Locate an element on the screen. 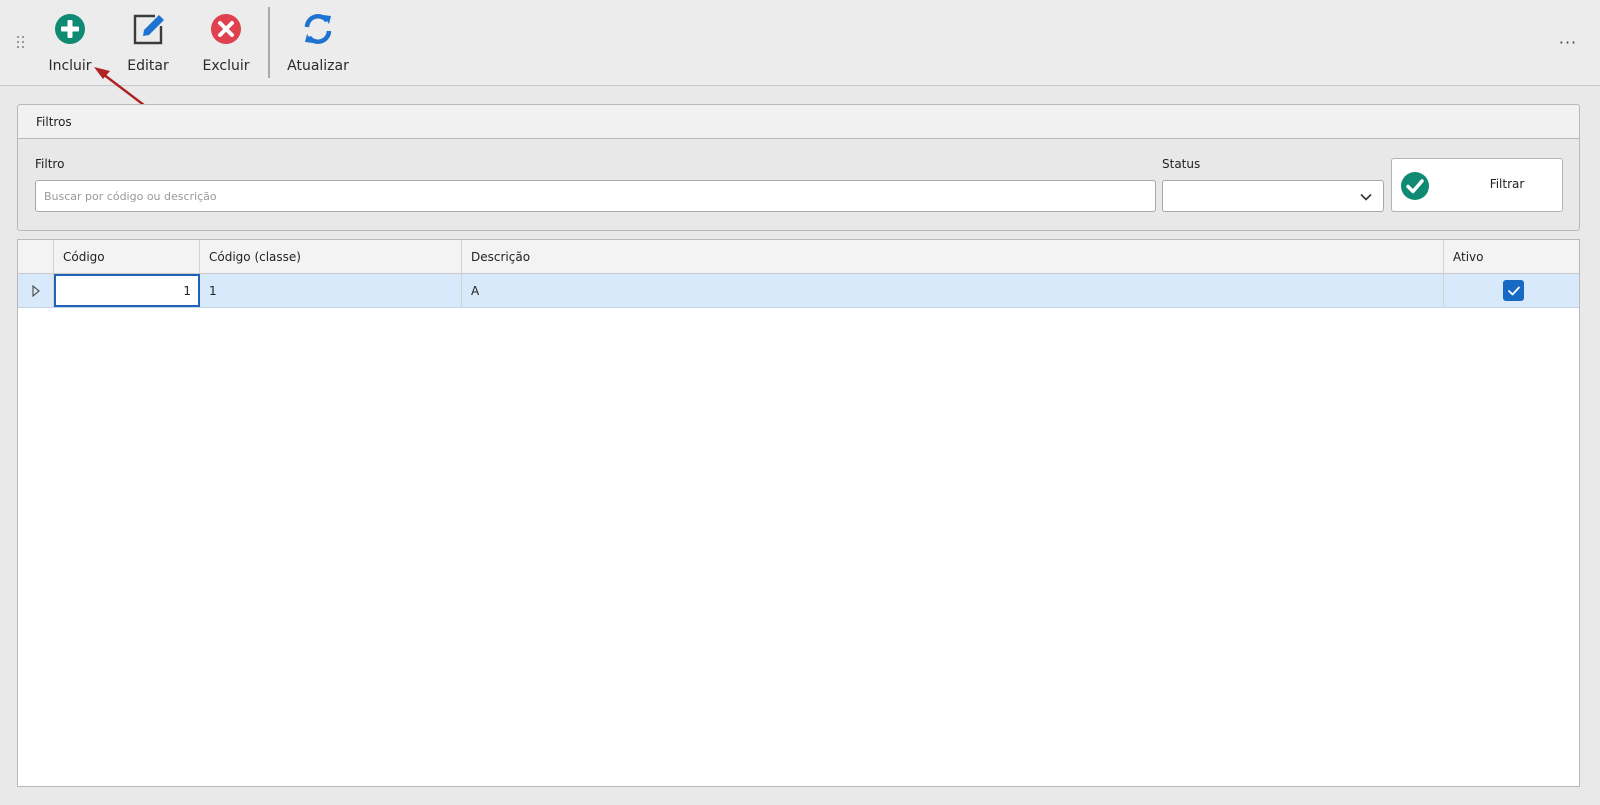 This screenshot has width=1600, height=805. checkmark-icon is located at coordinates (1513, 290).